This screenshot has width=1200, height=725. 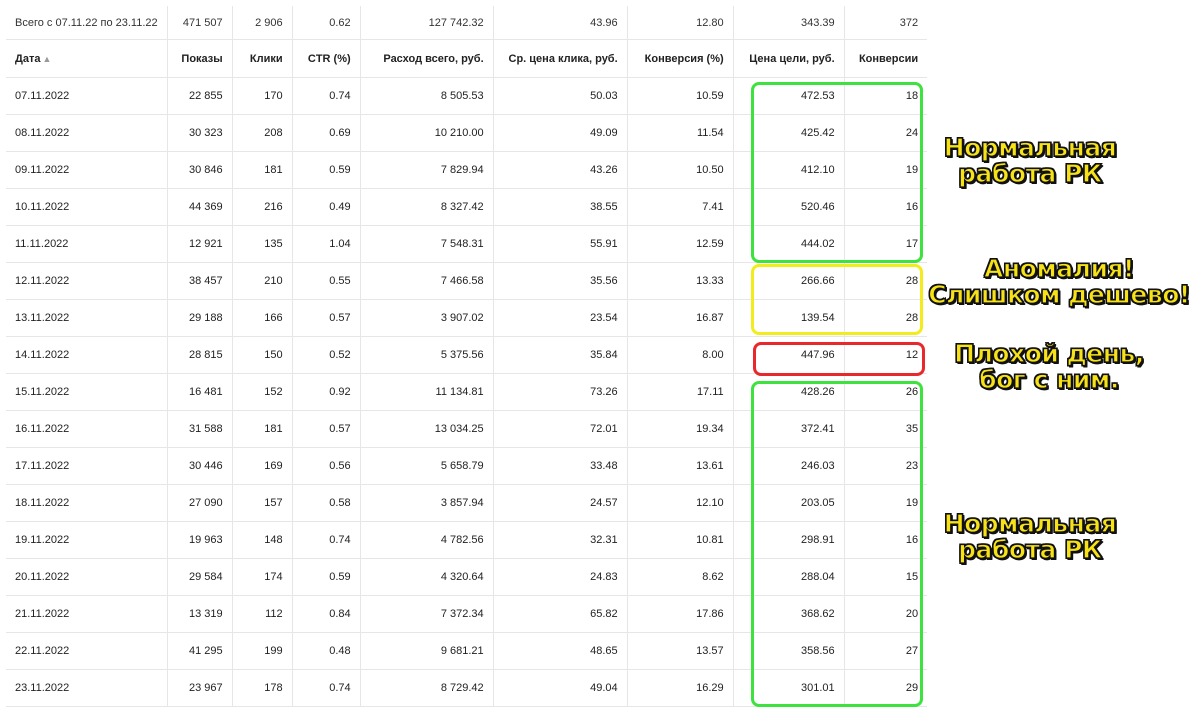 What do you see at coordinates (326, 688) in the screenshot?
I see `cell-ctr: 0.74` at bounding box center [326, 688].